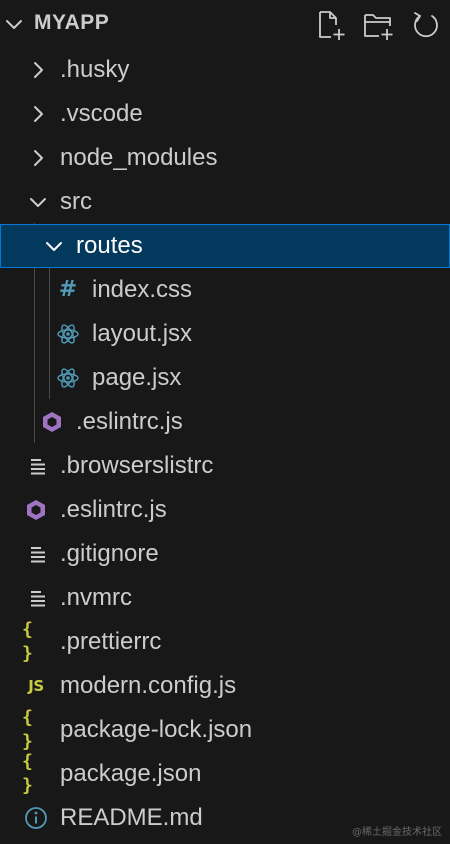 The image size is (450, 844). Describe the element at coordinates (156, 729) in the screenshot. I see `tree-item-label: package-lock.json` at that location.